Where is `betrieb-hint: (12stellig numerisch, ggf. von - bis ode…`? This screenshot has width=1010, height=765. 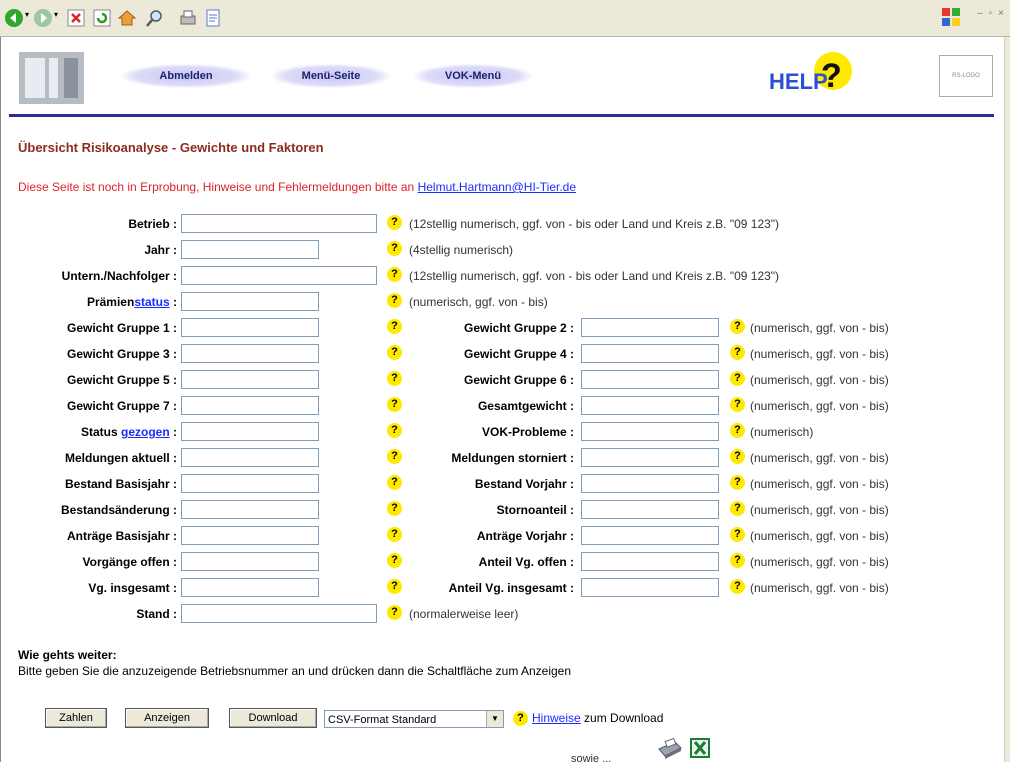
betrieb-hint: (12stellig numerisch, ggf. von - bis ode… is located at coordinates (594, 224).